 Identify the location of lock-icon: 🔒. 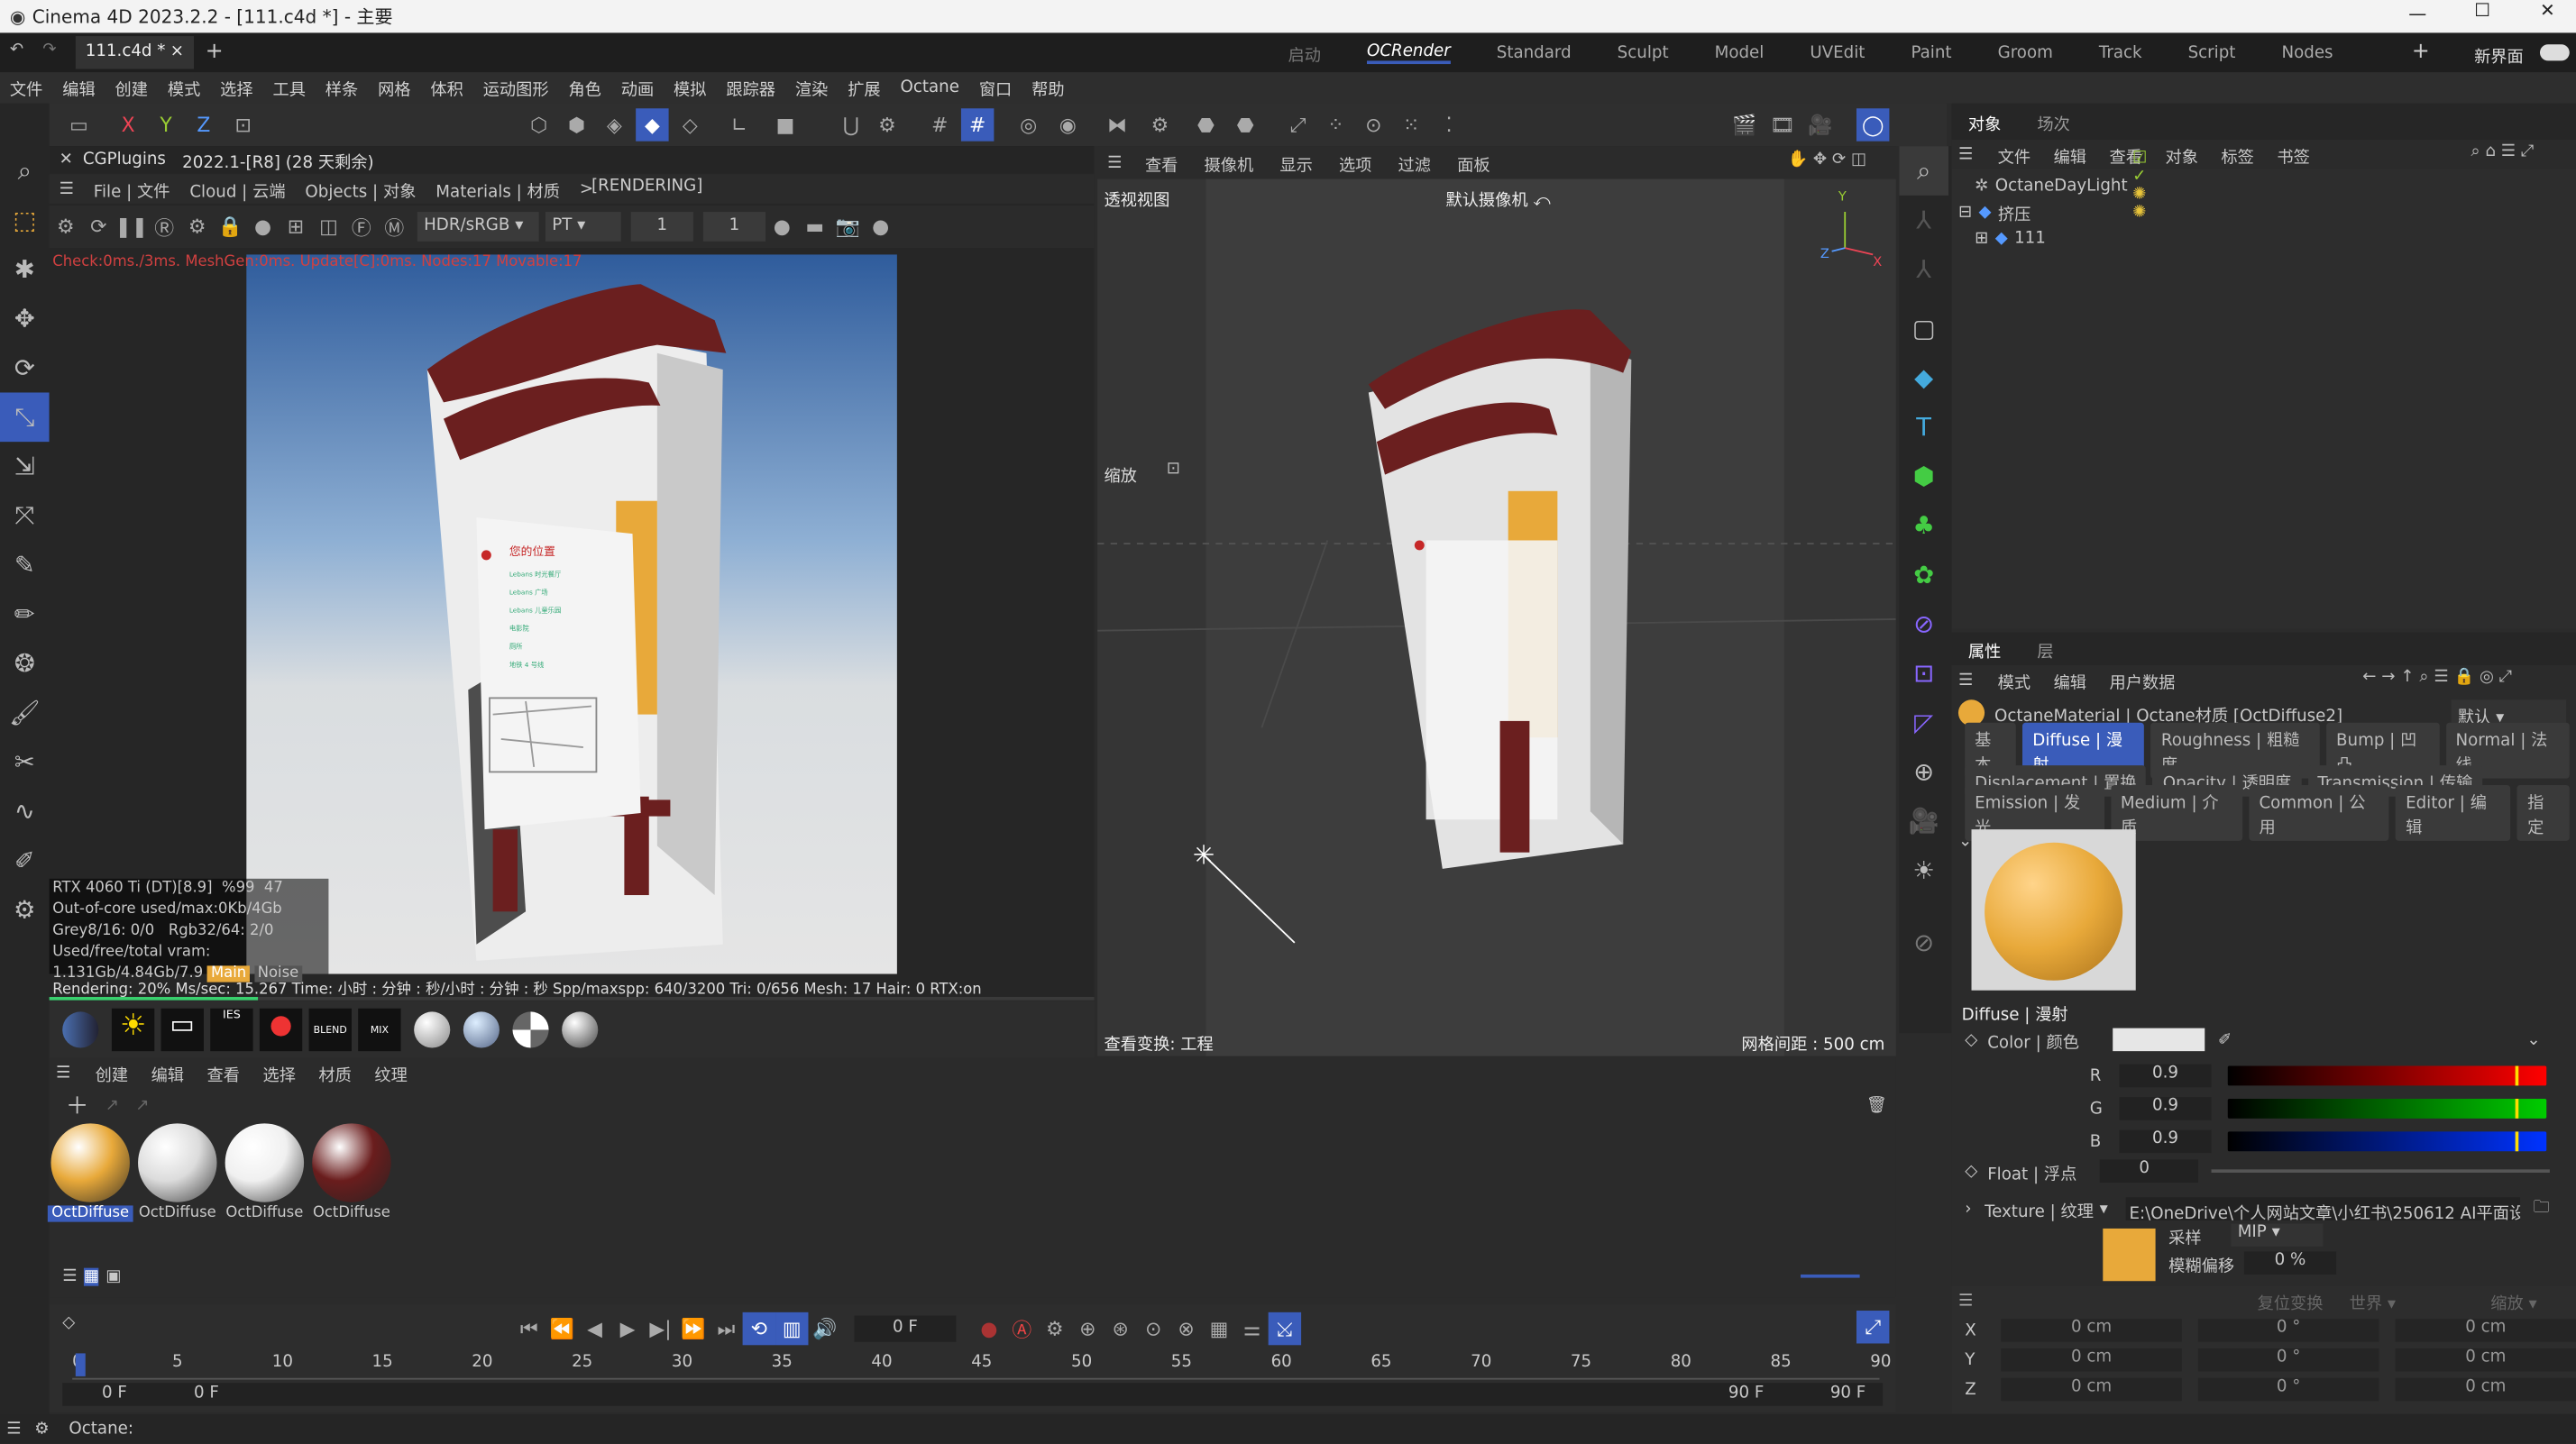
(230, 226).